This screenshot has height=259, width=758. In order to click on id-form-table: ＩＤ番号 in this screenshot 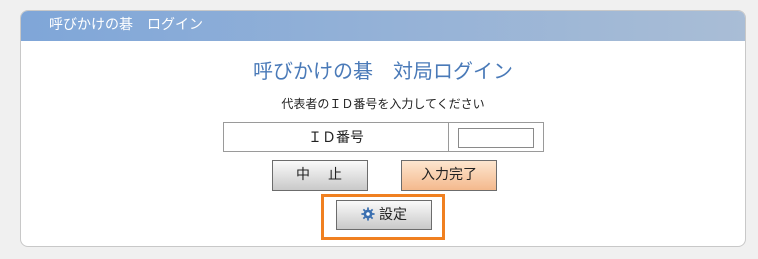, I will do `click(383, 137)`.